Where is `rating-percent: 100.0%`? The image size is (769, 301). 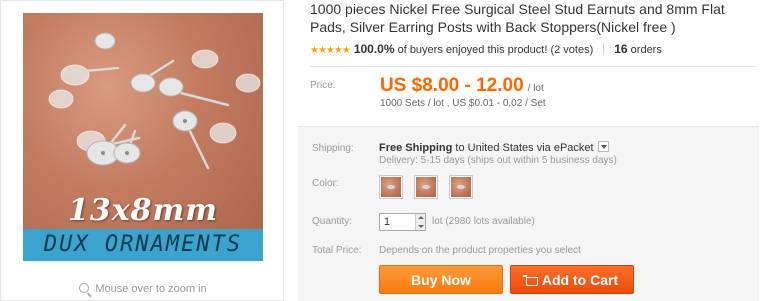
rating-percent: 100.0% is located at coordinates (374, 49).